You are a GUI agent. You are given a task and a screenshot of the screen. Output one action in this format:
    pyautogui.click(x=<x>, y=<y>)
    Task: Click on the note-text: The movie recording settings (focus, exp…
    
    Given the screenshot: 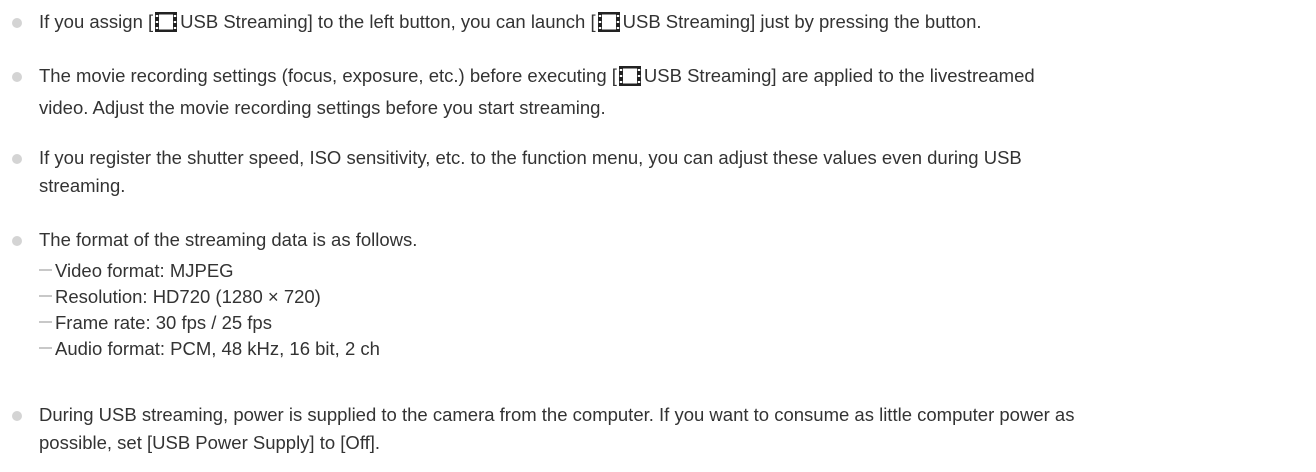 What is the action you would take?
    pyautogui.click(x=674, y=92)
    